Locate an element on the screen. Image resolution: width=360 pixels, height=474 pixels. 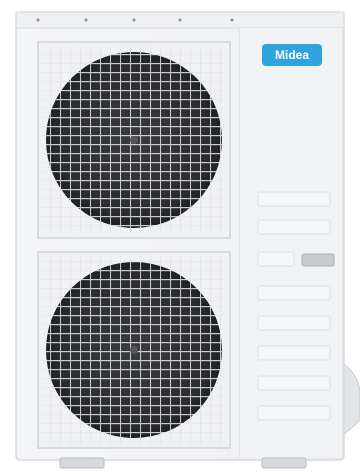
svg-text: Midea is located at coordinates (292, 55).